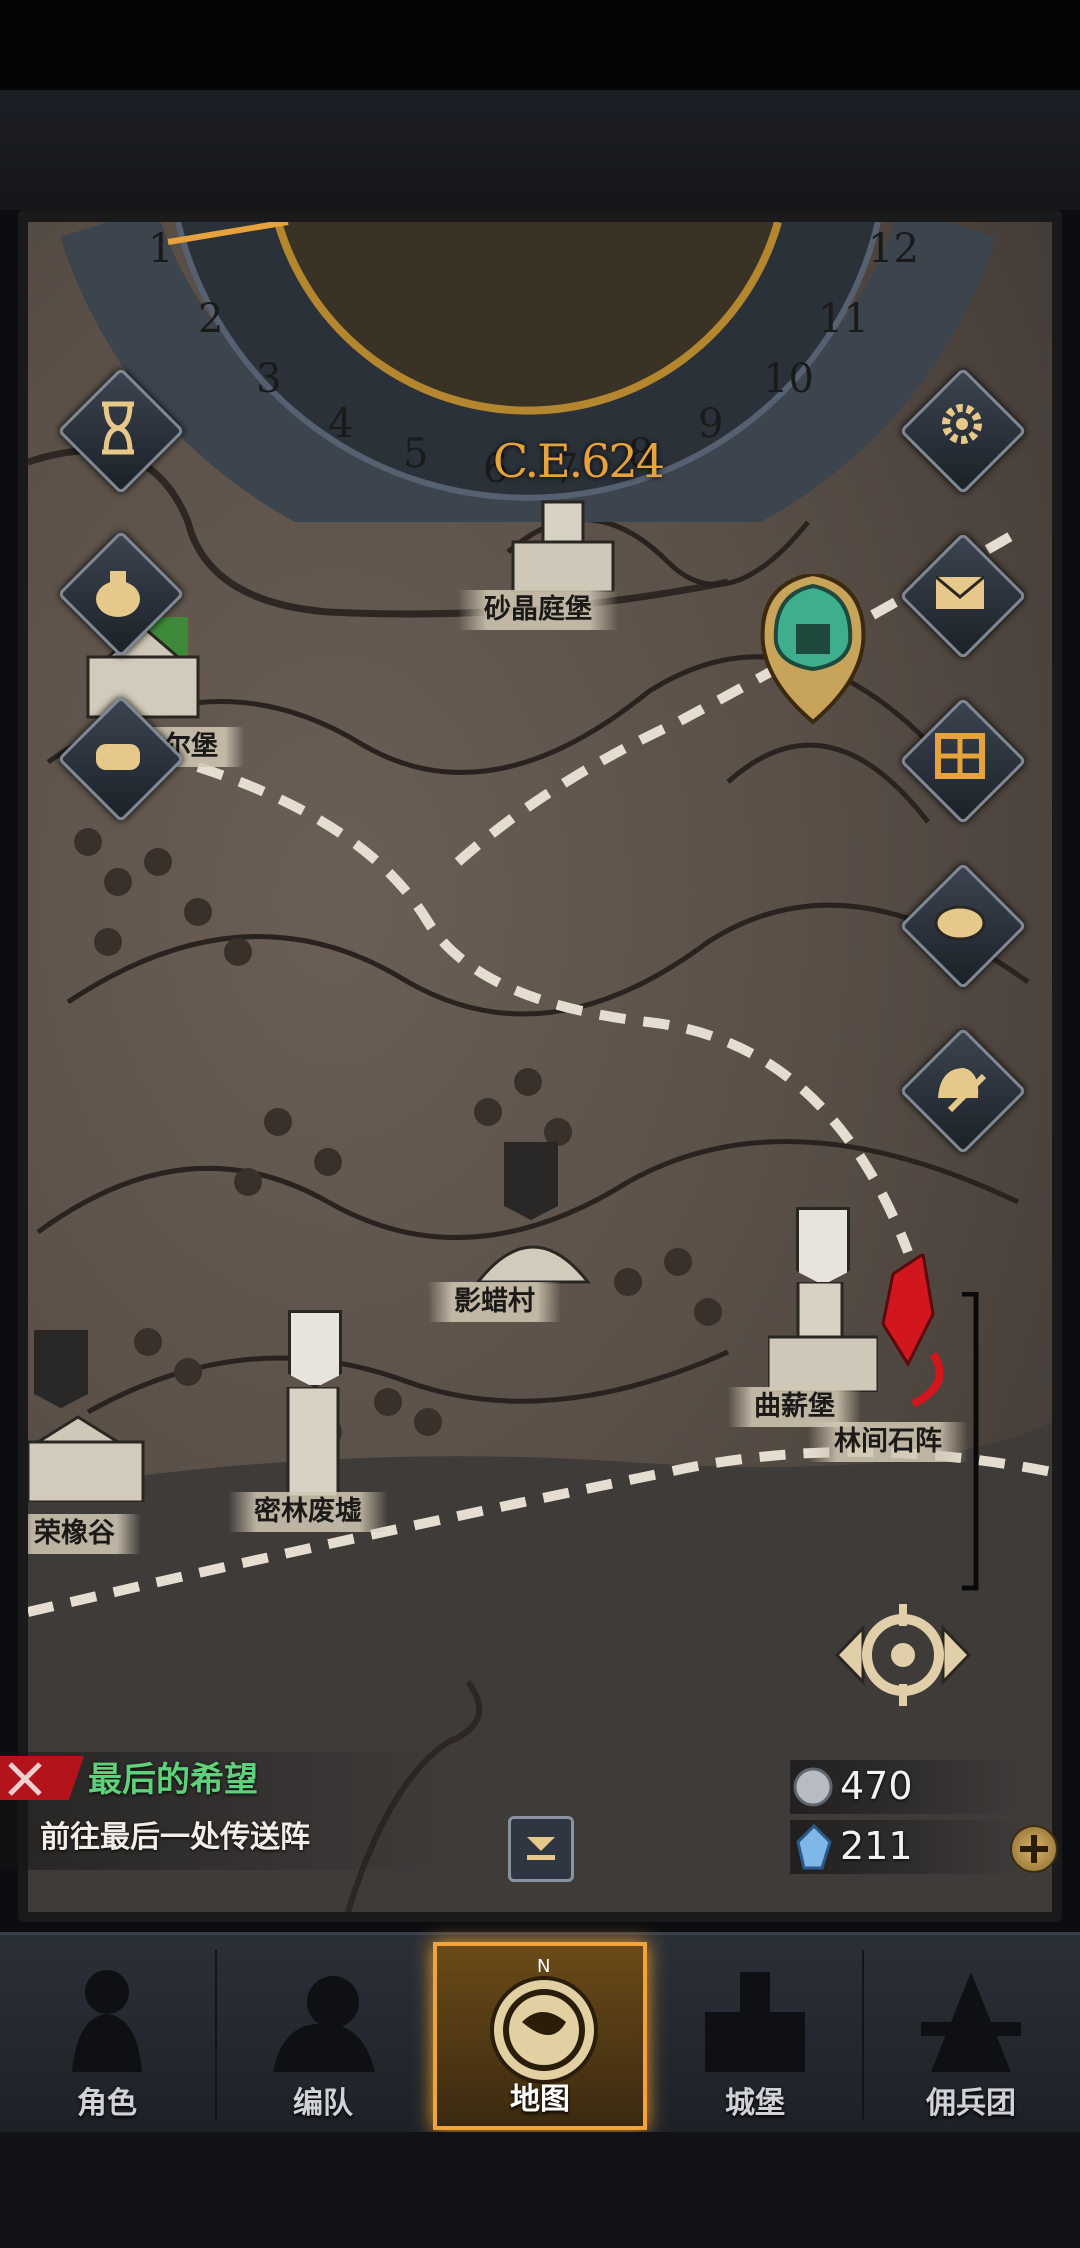 The image size is (1080, 2248). Describe the element at coordinates (755, 2103) in the screenshot. I see `nav-castle-label: 城堡` at that location.